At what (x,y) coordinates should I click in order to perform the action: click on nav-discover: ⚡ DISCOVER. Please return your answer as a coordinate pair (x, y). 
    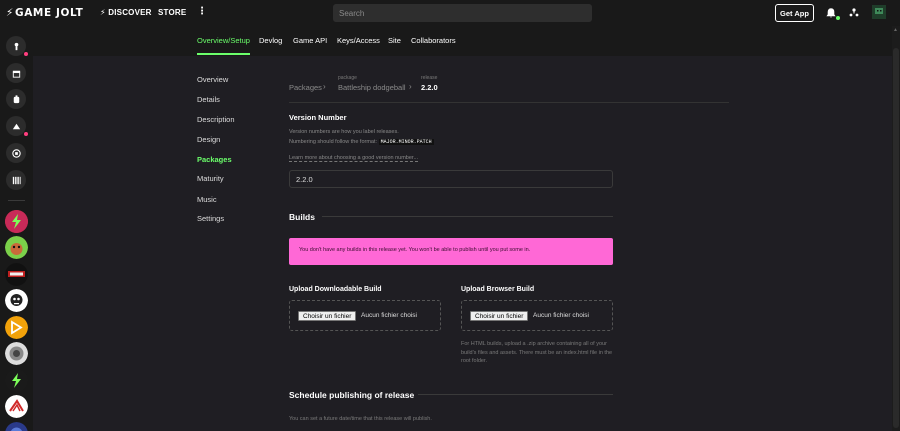
    Looking at the image, I should click on (126, 12).